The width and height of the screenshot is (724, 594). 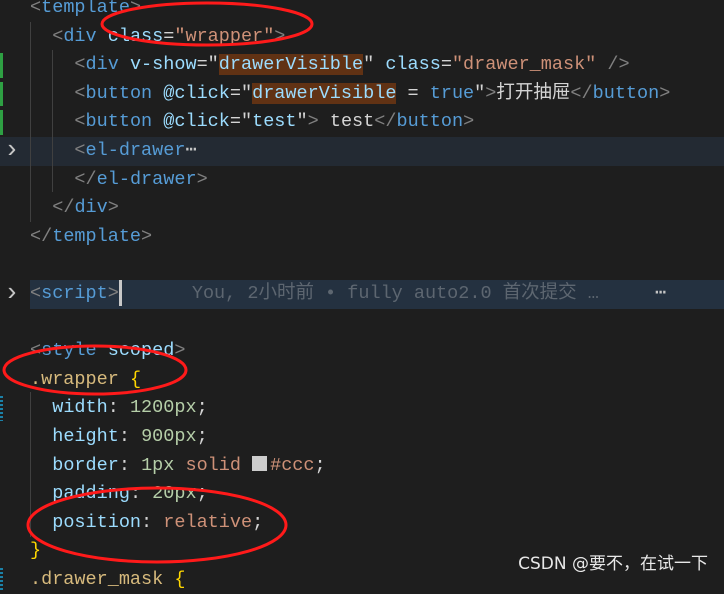 I want to click on code-token: .wrapper, so click(x=74, y=379).